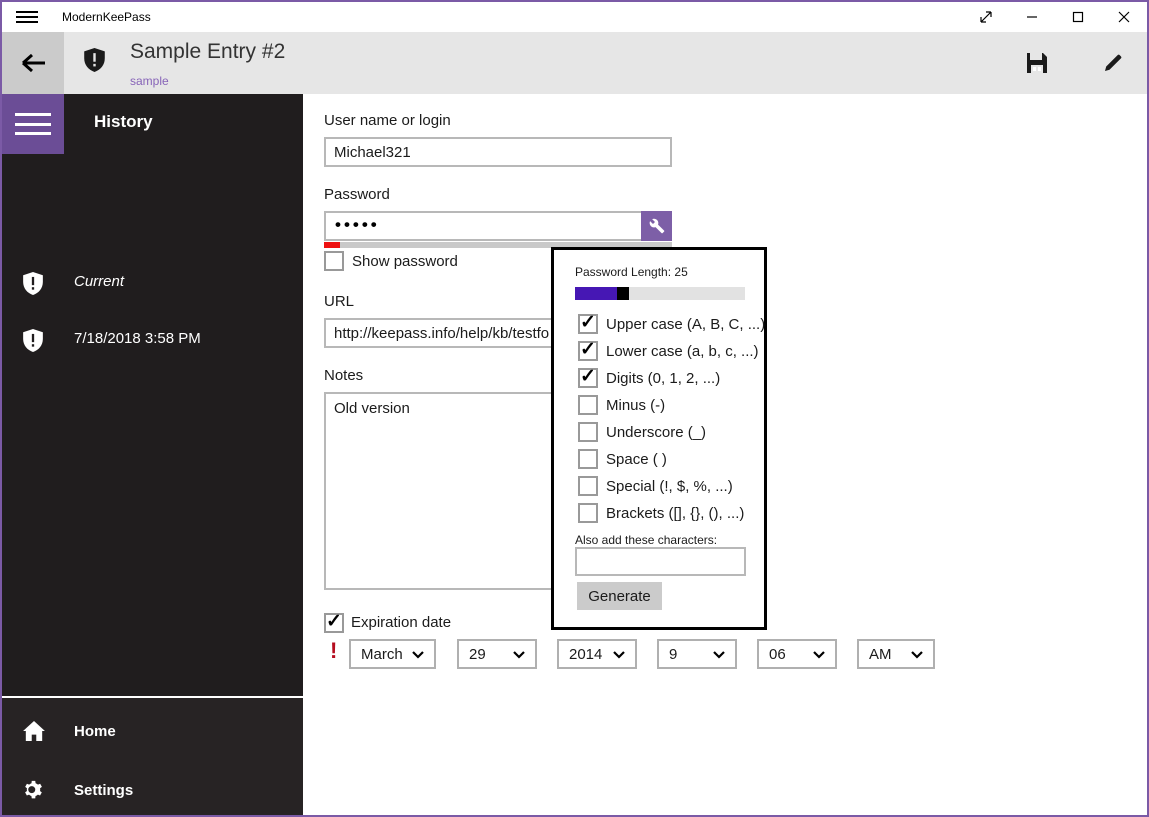 The width and height of the screenshot is (1149, 817). What do you see at coordinates (588, 459) in the screenshot?
I see `space-checkbox` at bounding box center [588, 459].